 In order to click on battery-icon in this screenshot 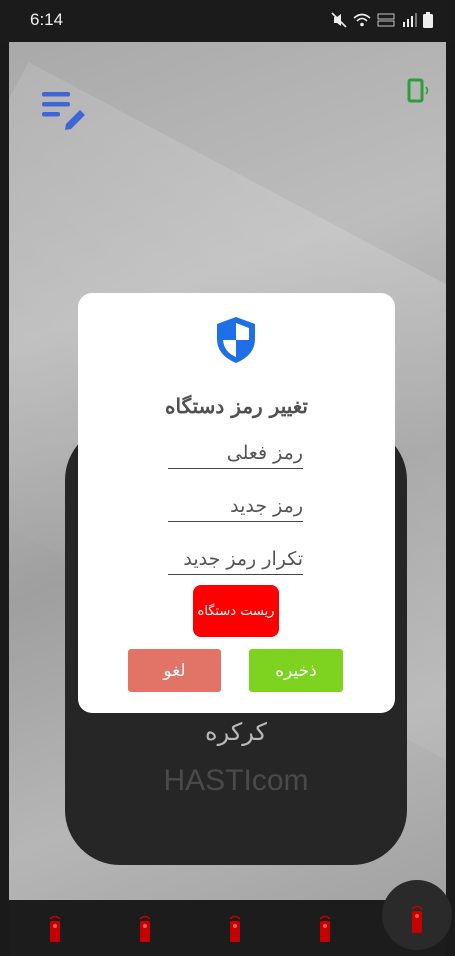, I will do `click(428, 22)`.